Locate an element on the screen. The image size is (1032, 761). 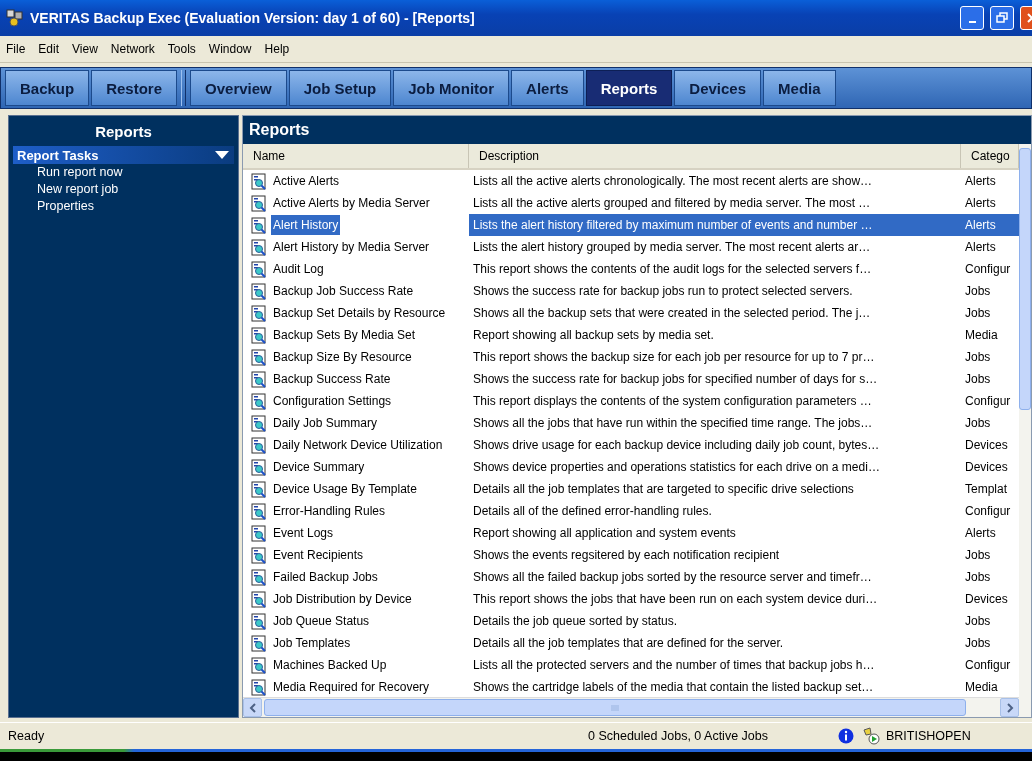
restore-button is located at coordinates (1002, 18).